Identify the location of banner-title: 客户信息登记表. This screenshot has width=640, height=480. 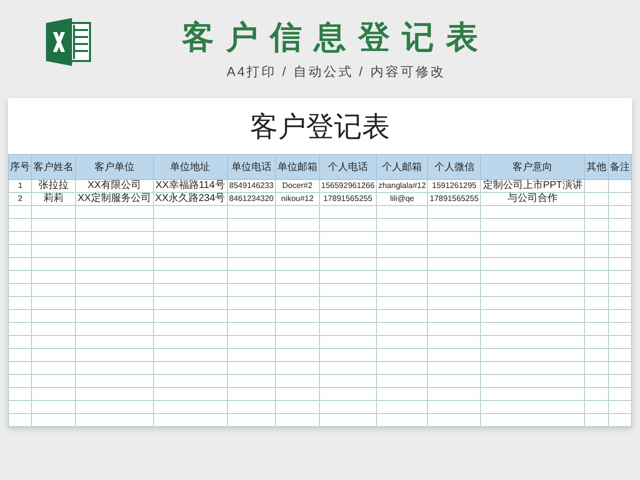
(336, 37).